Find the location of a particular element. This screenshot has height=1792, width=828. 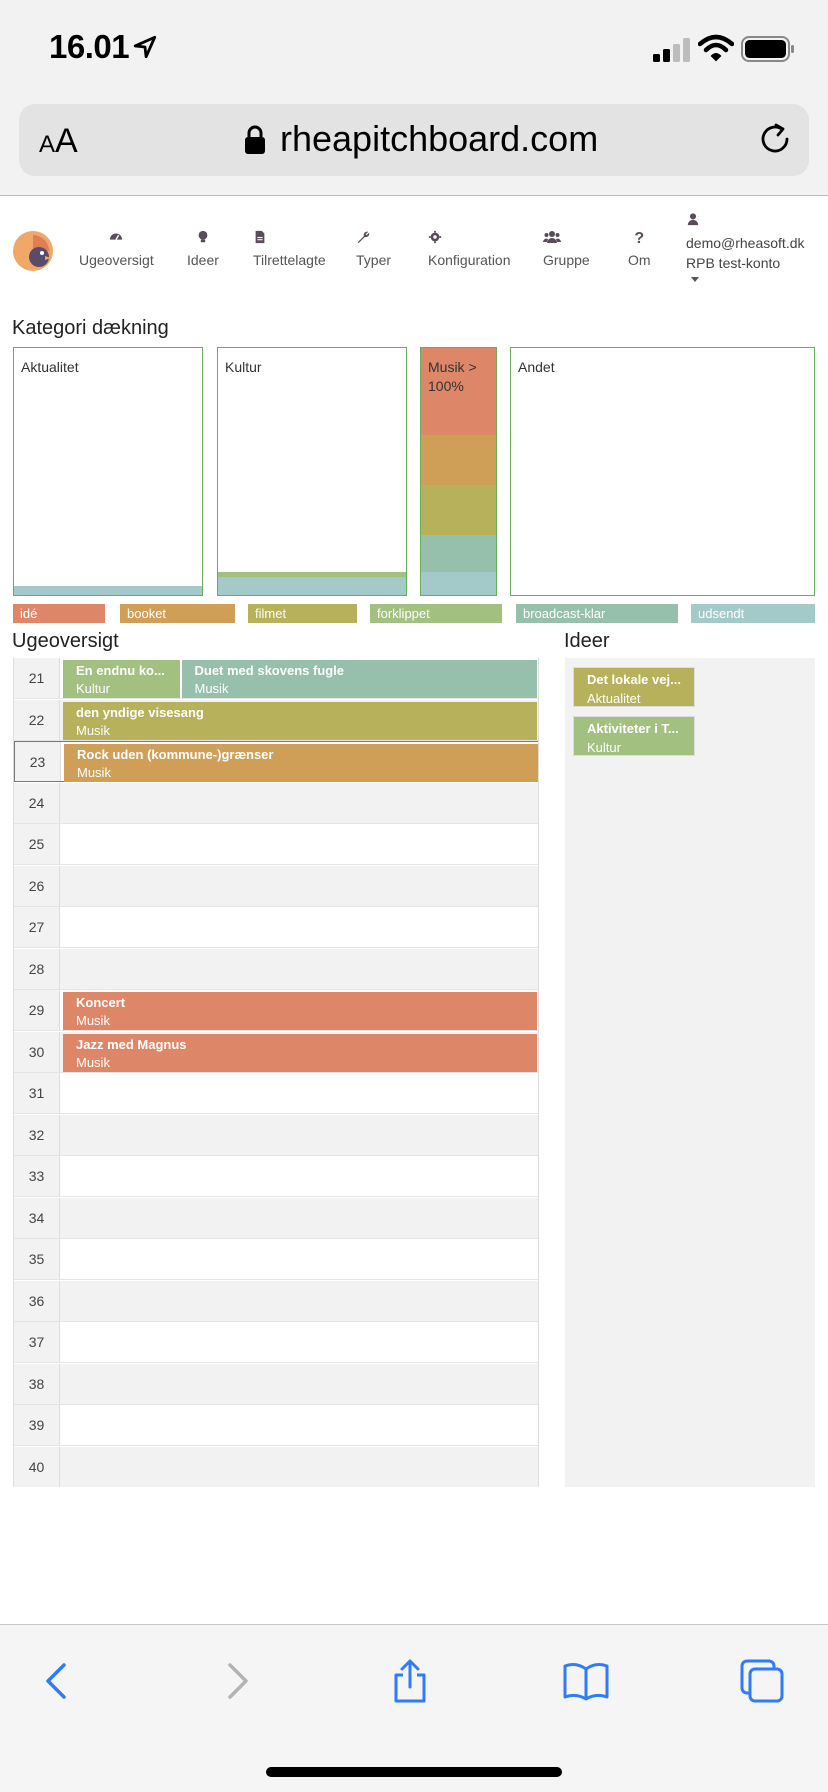

user-menu: demo@rheasoft.dk RPB test-konto is located at coordinates (745, 246).